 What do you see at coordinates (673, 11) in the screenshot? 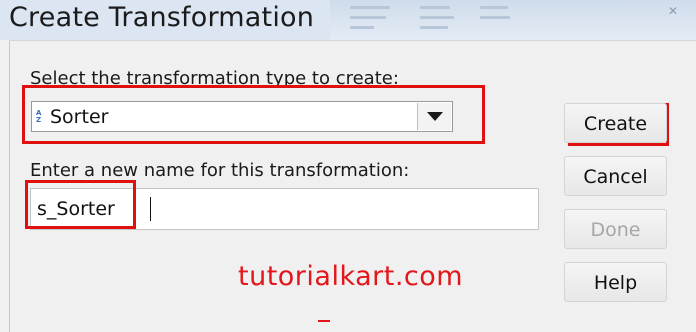
I see `close-icon: ✕` at bounding box center [673, 11].